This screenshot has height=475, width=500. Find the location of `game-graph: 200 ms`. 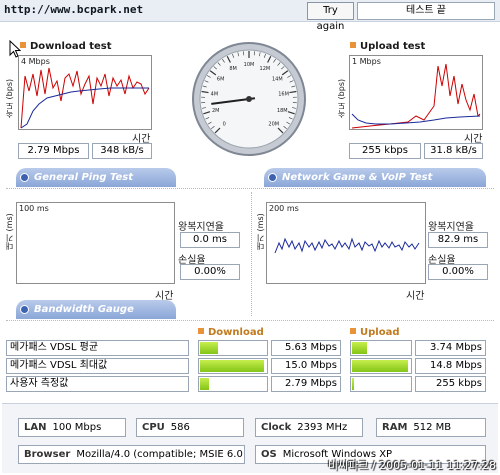

game-graph: 200 ms is located at coordinates (346, 243).